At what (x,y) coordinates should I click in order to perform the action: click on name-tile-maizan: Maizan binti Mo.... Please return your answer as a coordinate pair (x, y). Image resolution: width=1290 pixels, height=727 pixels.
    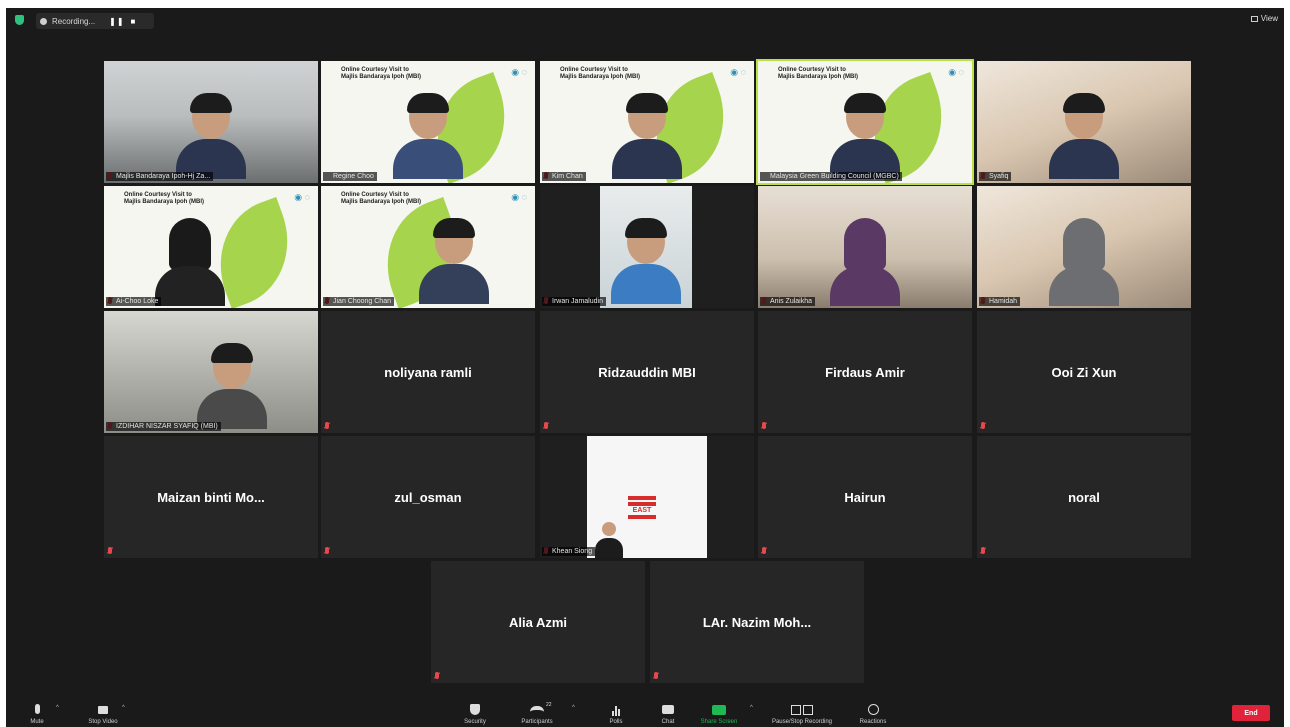
    Looking at the image, I should click on (211, 497).